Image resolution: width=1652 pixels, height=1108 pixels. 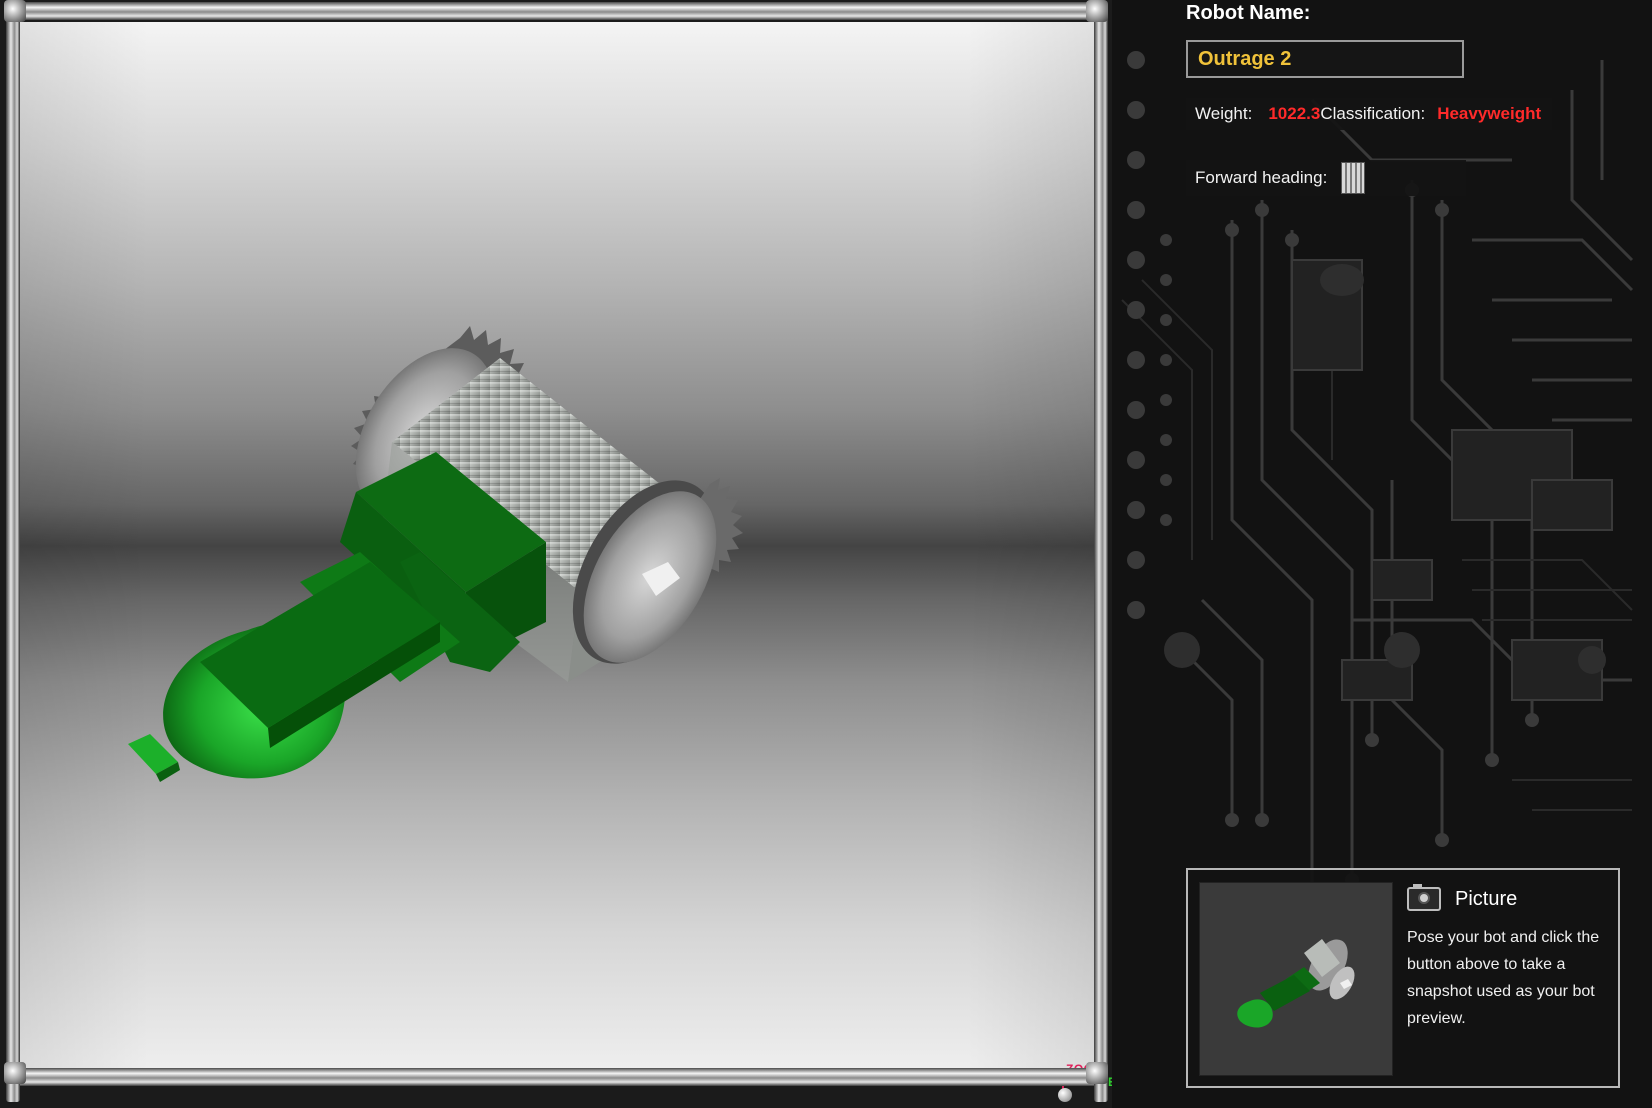 I want to click on picture-button-label: Picture, so click(x=1486, y=898).